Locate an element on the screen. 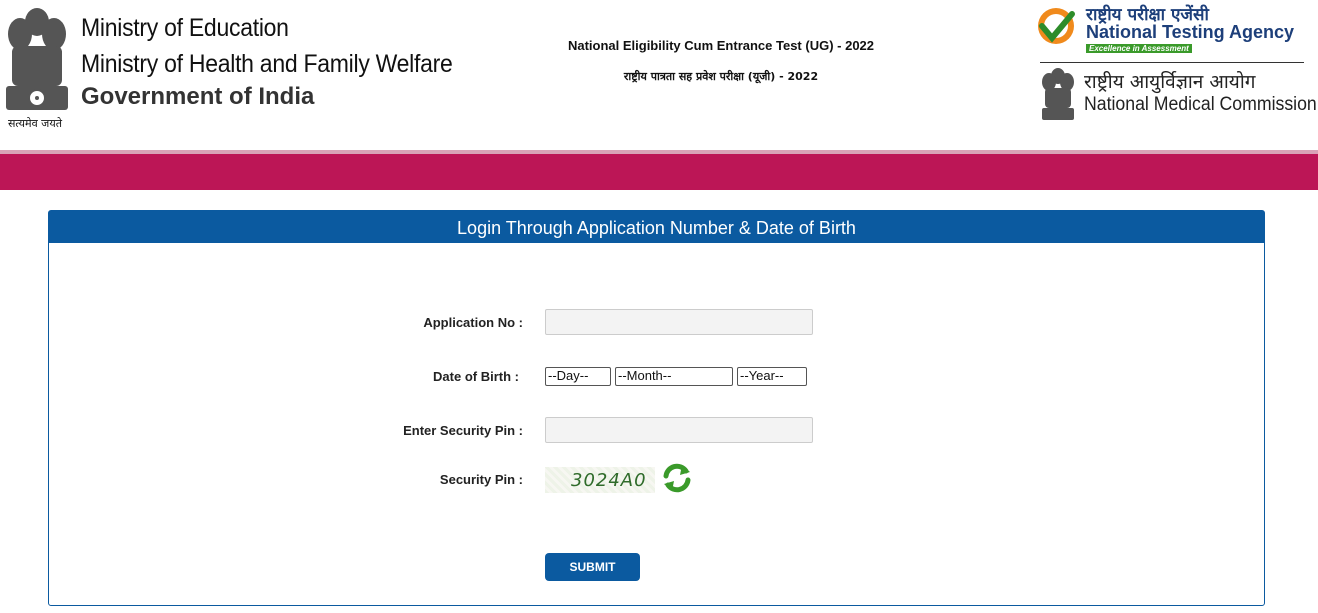  nmc-name-hindi: राष्ट्रीय आयुर्विज्ञान आयोग is located at coordinates (1170, 82).